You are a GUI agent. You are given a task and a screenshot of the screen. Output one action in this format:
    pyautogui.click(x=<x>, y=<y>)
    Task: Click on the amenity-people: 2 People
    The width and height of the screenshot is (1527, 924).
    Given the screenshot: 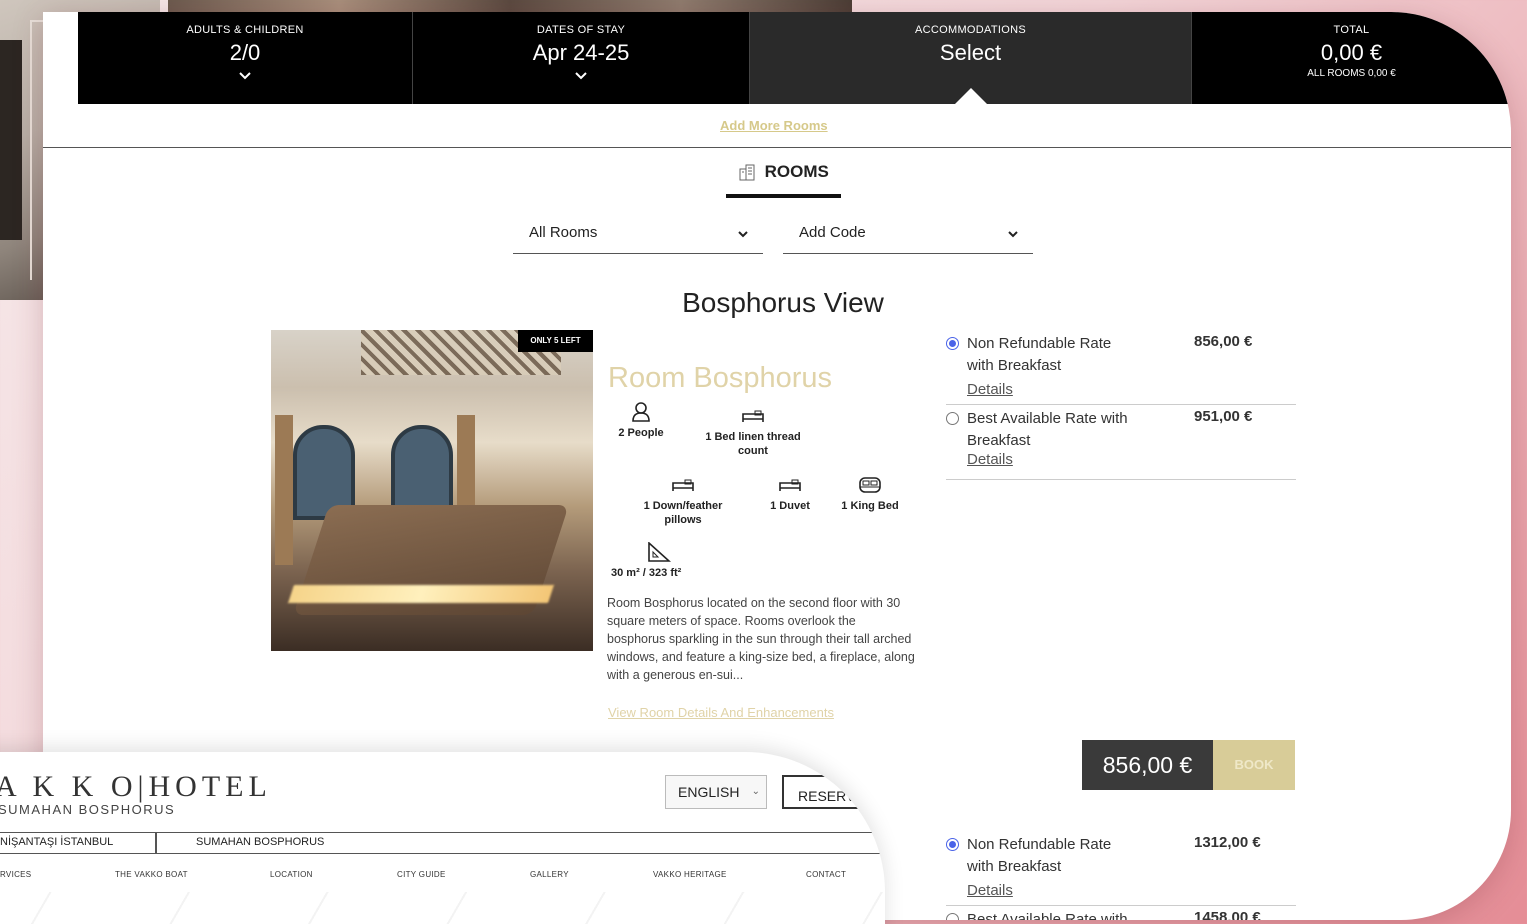 What is the action you would take?
    pyautogui.click(x=641, y=421)
    